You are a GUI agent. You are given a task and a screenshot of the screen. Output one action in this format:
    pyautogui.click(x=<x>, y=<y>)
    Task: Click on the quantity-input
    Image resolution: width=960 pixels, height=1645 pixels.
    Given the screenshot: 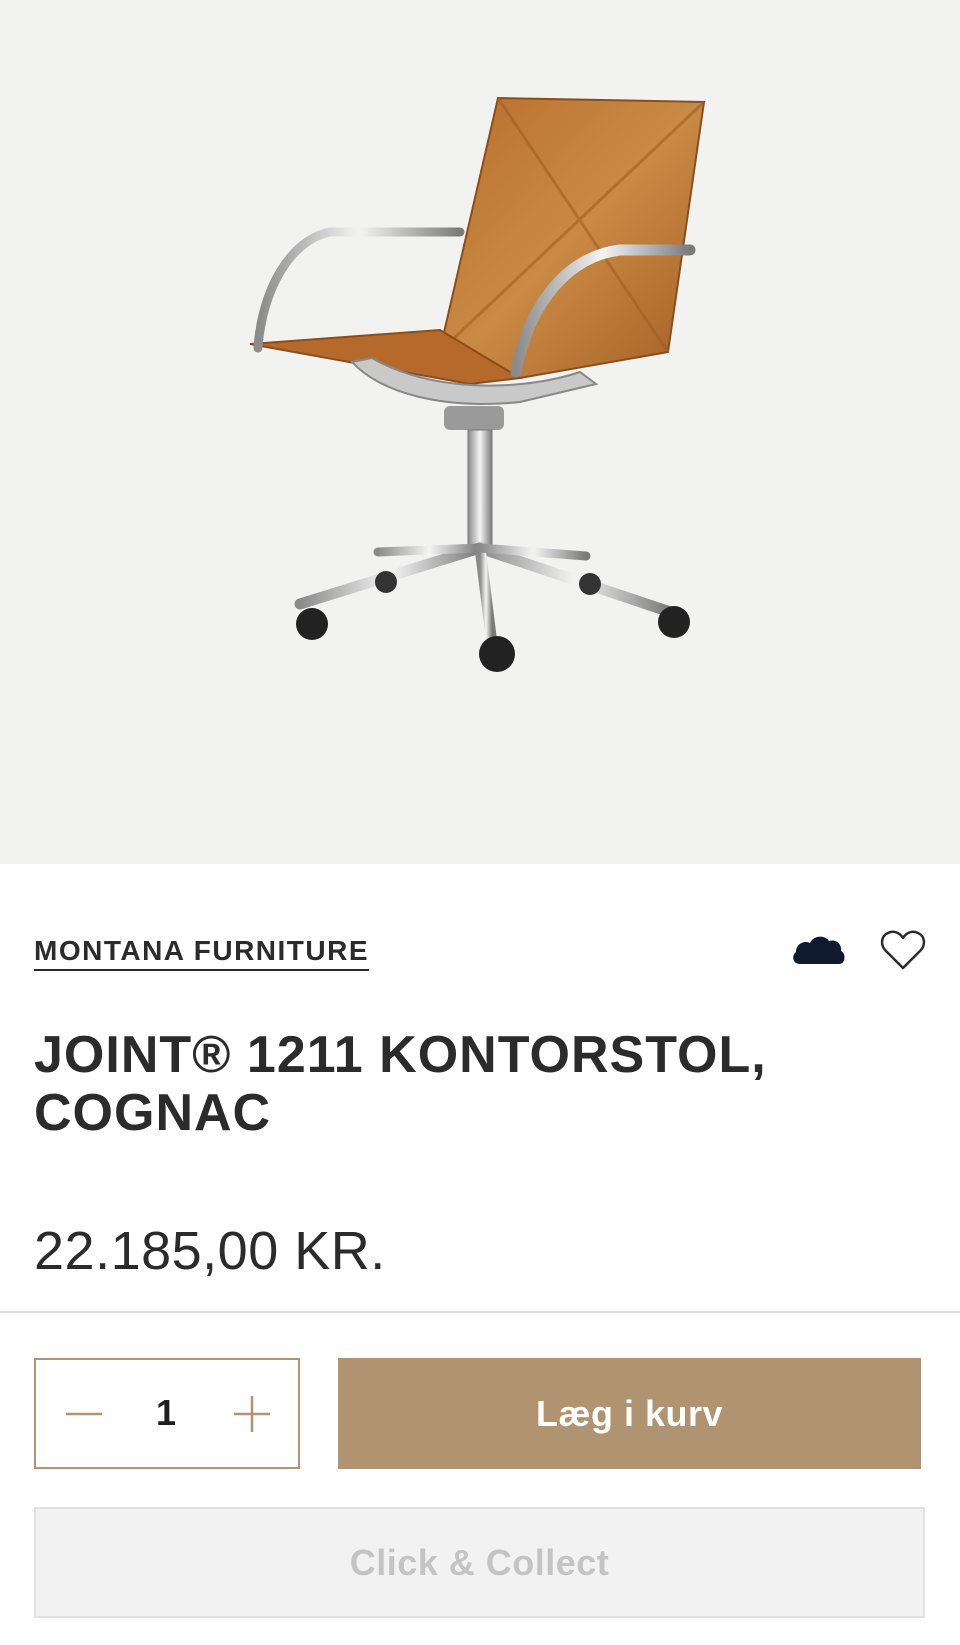 What is the action you would take?
    pyautogui.click(x=166, y=1413)
    